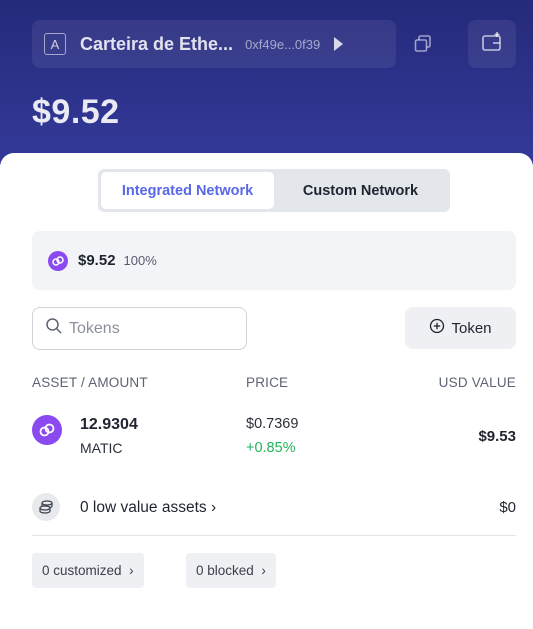 This screenshot has width=533, height=629. Describe the element at coordinates (266, 508) in the screenshot. I see `low-value-assets-row: 0 low value assets › $0` at that location.